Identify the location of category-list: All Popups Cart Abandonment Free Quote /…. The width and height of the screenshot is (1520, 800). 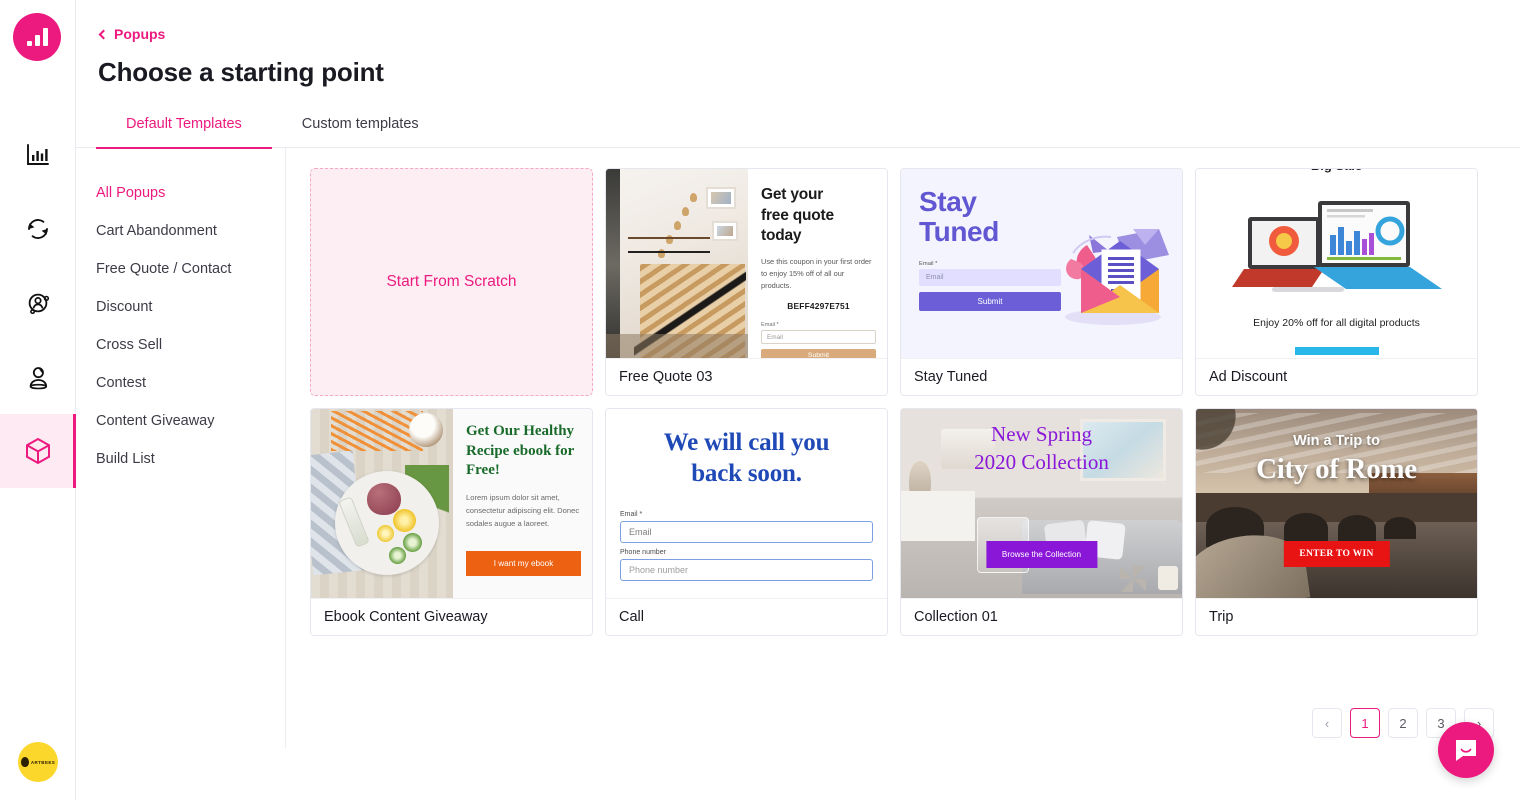
(181, 448).